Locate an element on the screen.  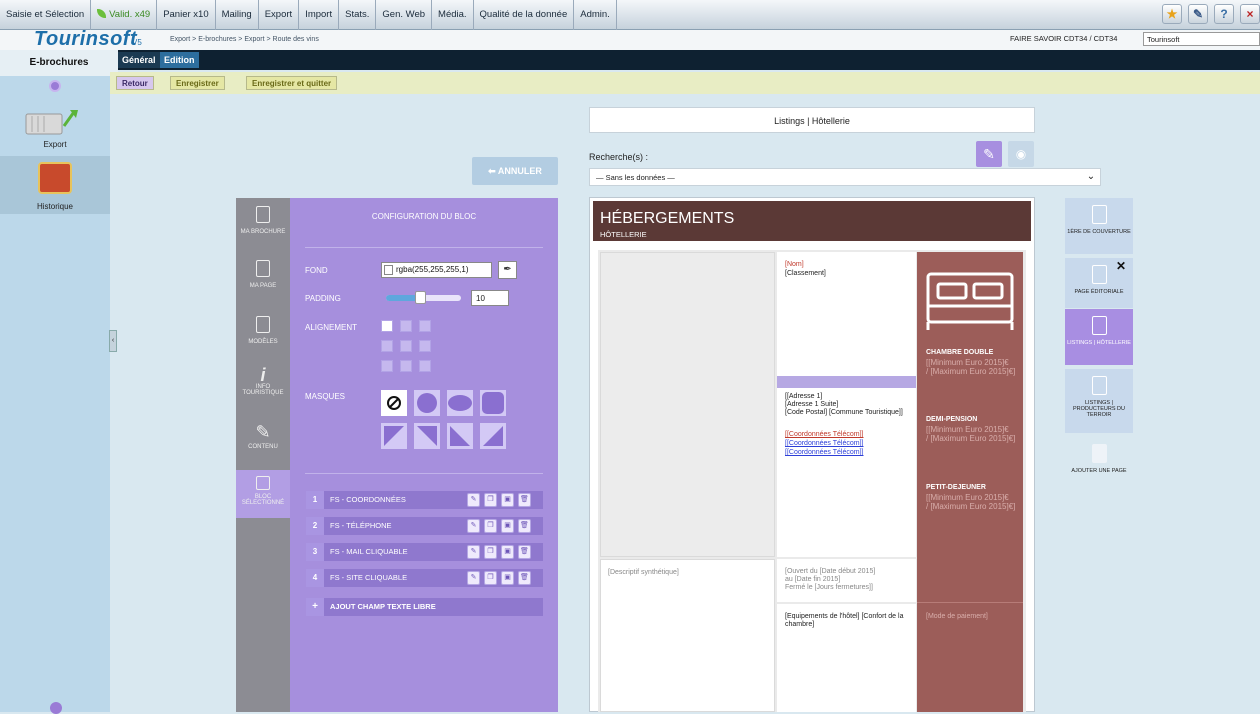
org-select: Tourinsoft is located at coordinates (1201, 39).